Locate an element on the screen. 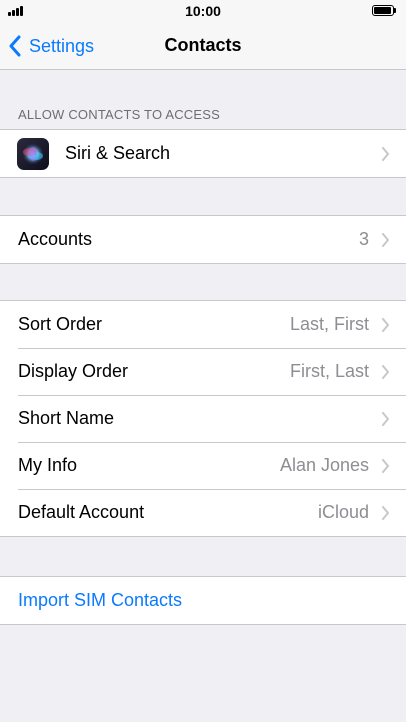  status-bar: 10:00 is located at coordinates (203, 11).